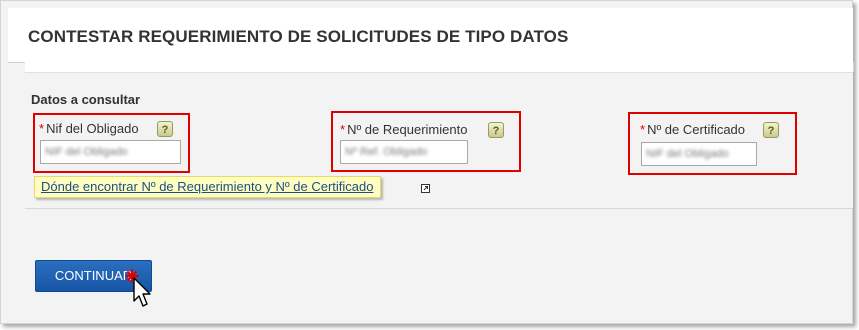 The height and width of the screenshot is (330, 859). What do you see at coordinates (138, 288) in the screenshot?
I see `mouse-cursor-icon` at bounding box center [138, 288].